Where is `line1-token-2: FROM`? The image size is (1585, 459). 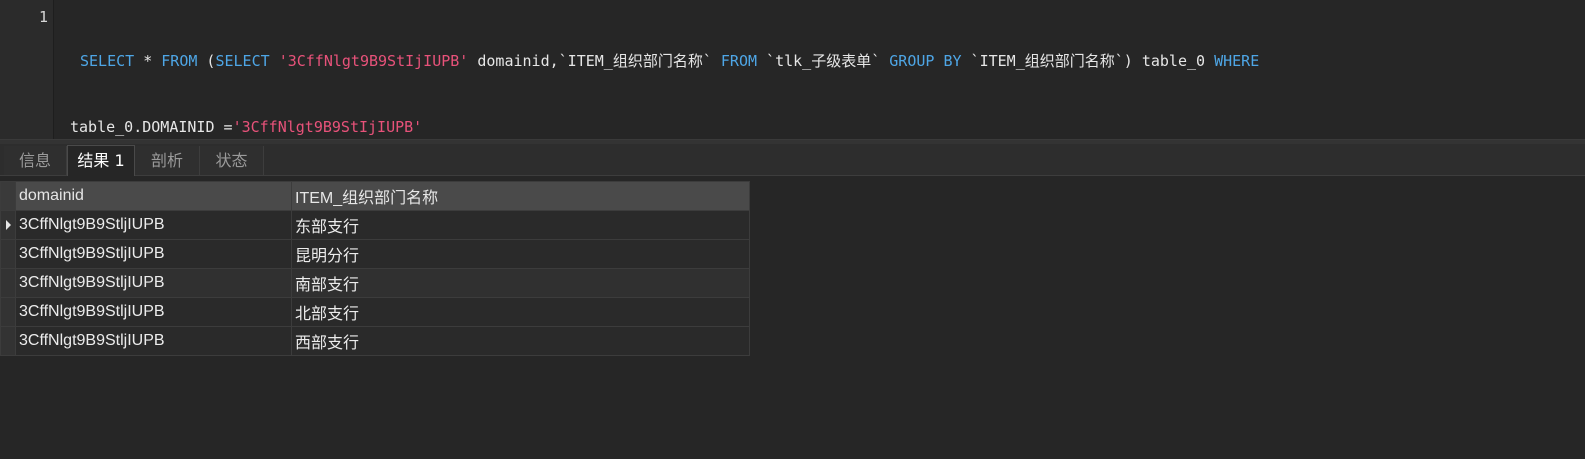 line1-token-2: FROM is located at coordinates (179, 61).